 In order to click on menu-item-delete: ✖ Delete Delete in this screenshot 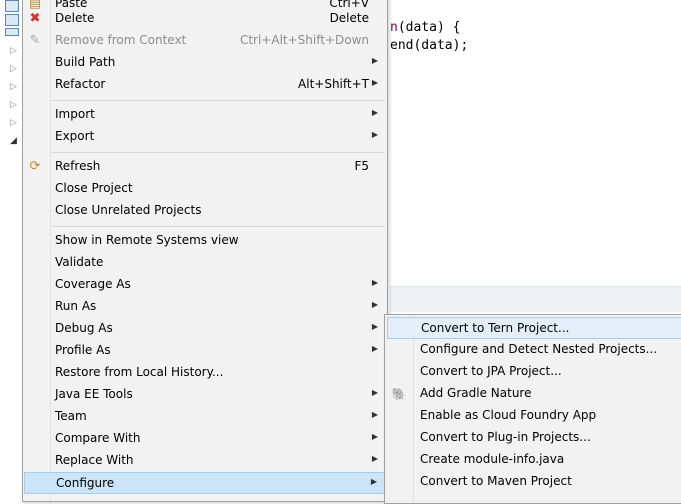, I will do `click(205, 19)`.